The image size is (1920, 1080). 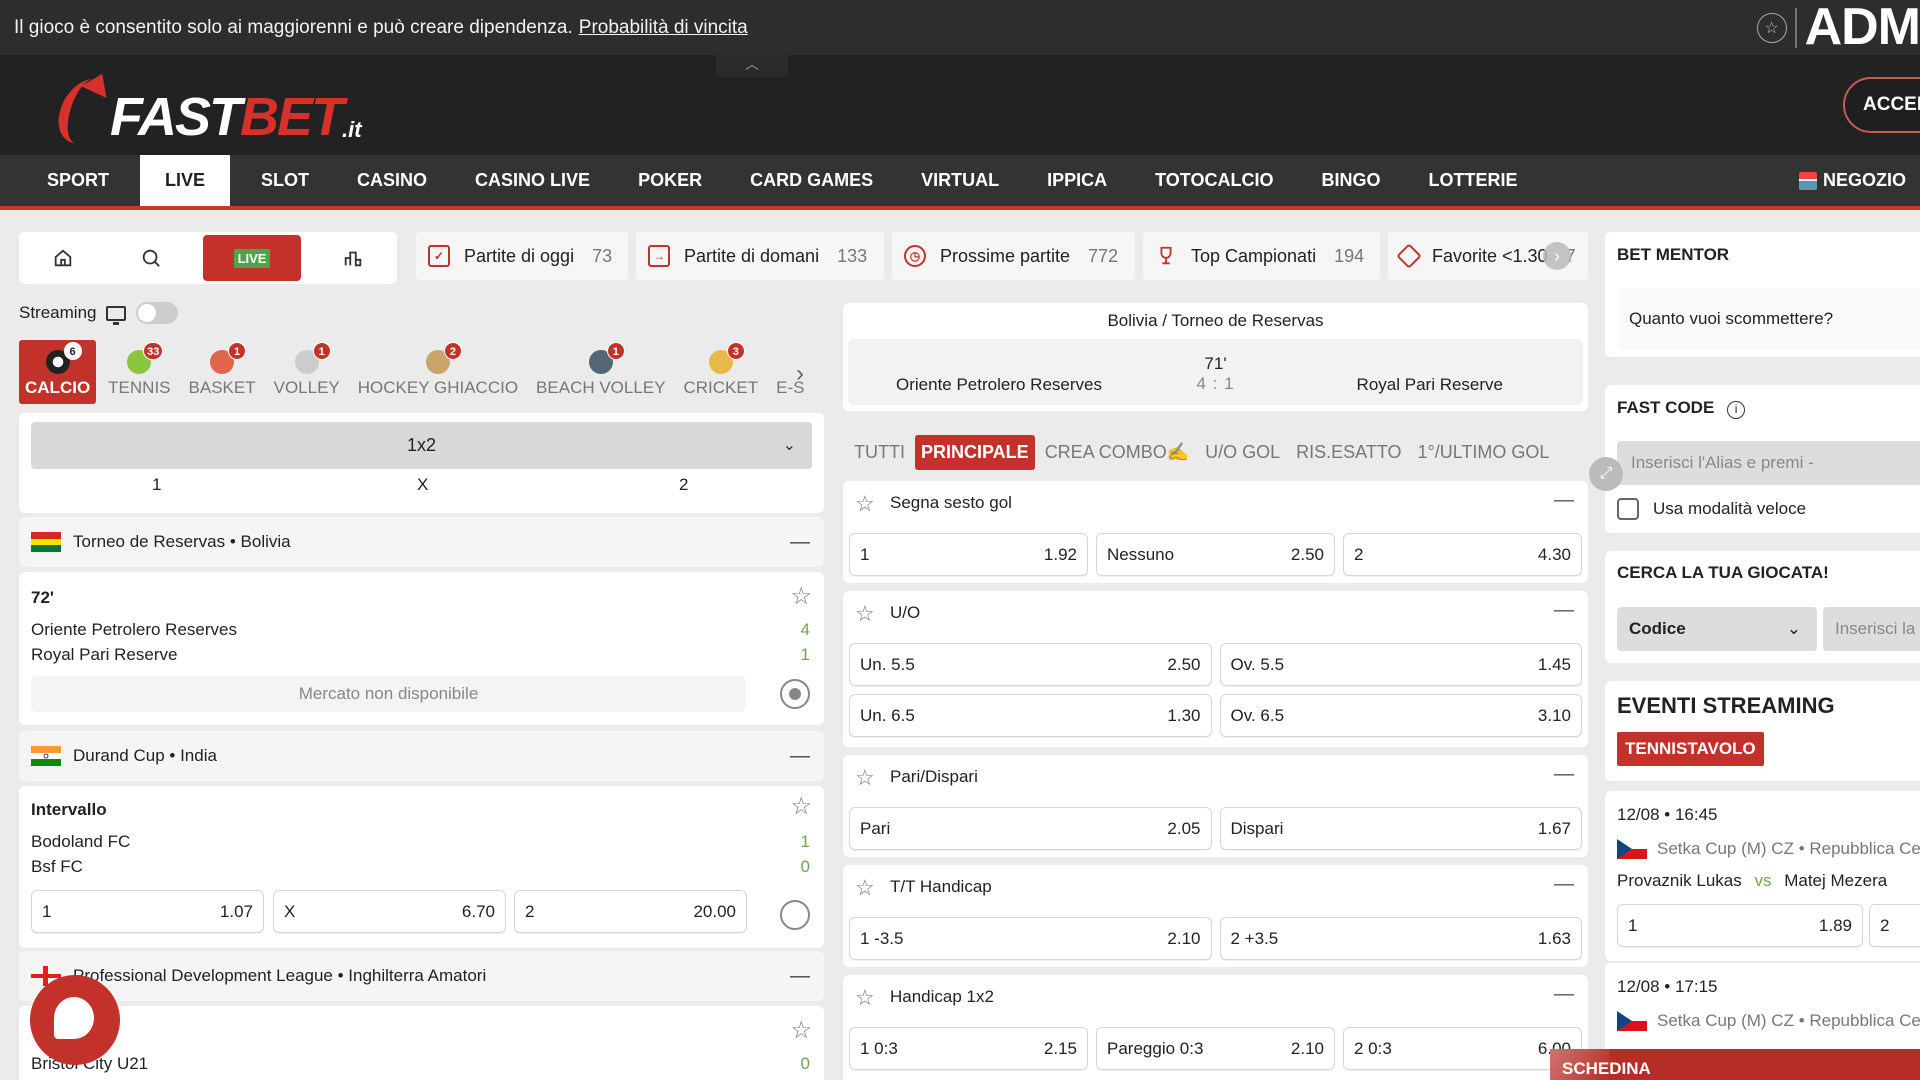 I want to click on bet-amount-prompt: Quanto vuoi scommettere?, so click(x=1768, y=319).